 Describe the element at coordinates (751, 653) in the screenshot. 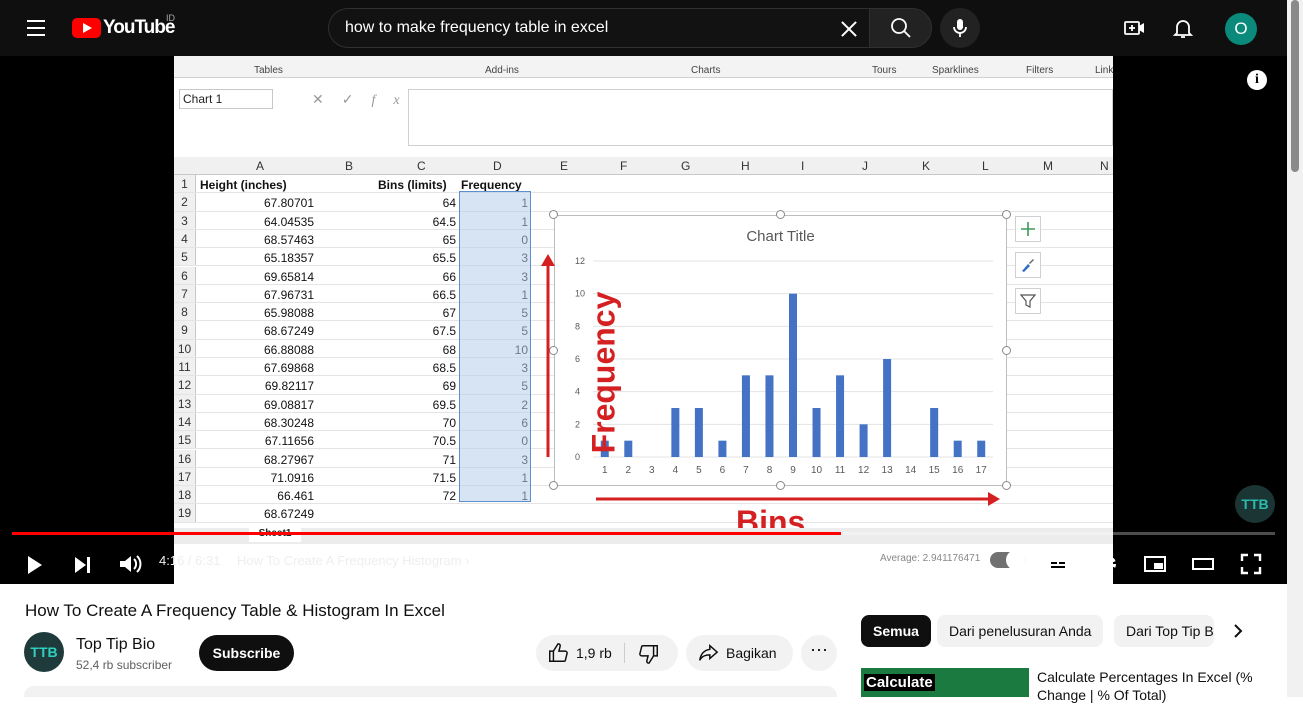

I see `share-label: Bagikan` at that location.